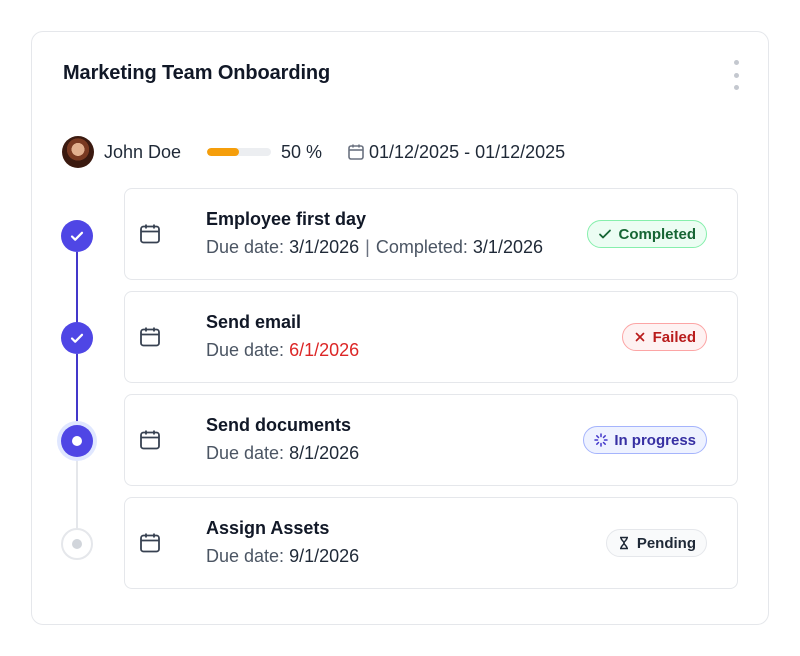  What do you see at coordinates (507, 247) in the screenshot?
I see `completed-date-value: 3/1/2026` at bounding box center [507, 247].